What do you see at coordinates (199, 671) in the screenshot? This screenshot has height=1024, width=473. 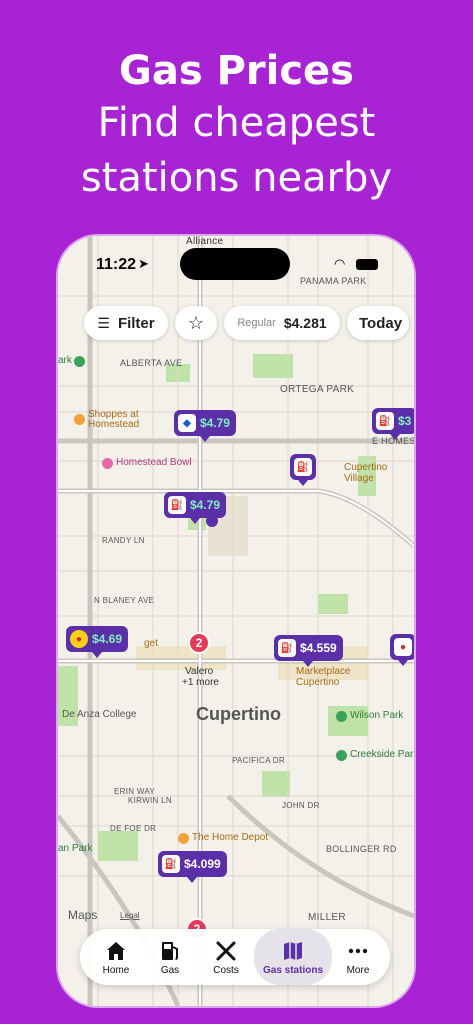 I see `place-label: Valero` at bounding box center [199, 671].